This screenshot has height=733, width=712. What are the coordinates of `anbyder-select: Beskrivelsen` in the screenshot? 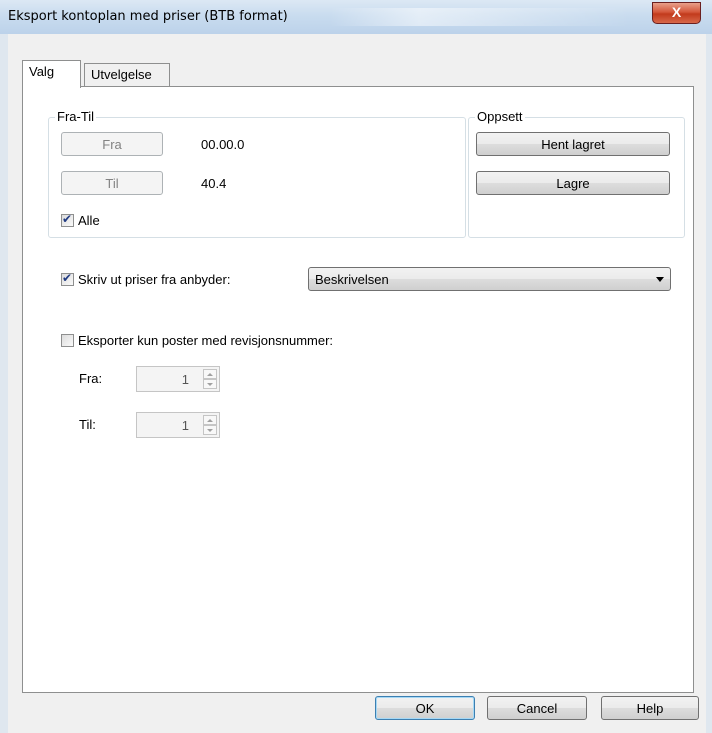 It's located at (489, 279).